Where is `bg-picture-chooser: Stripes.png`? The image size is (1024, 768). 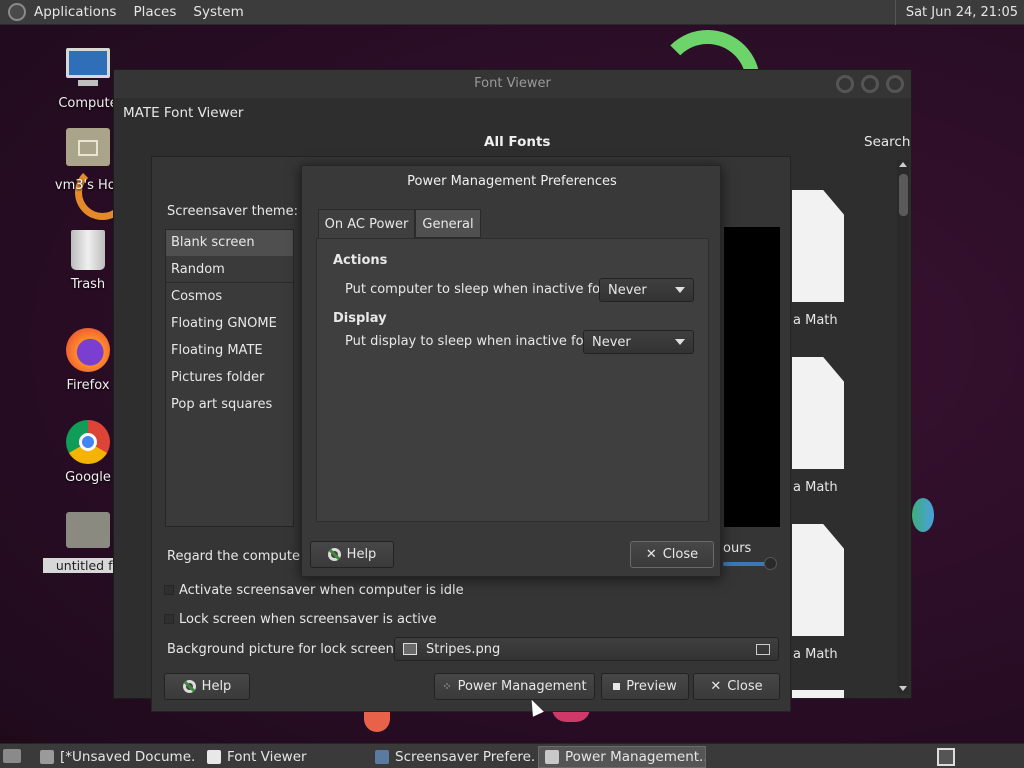 bg-picture-chooser: Stripes.png is located at coordinates (586, 649).